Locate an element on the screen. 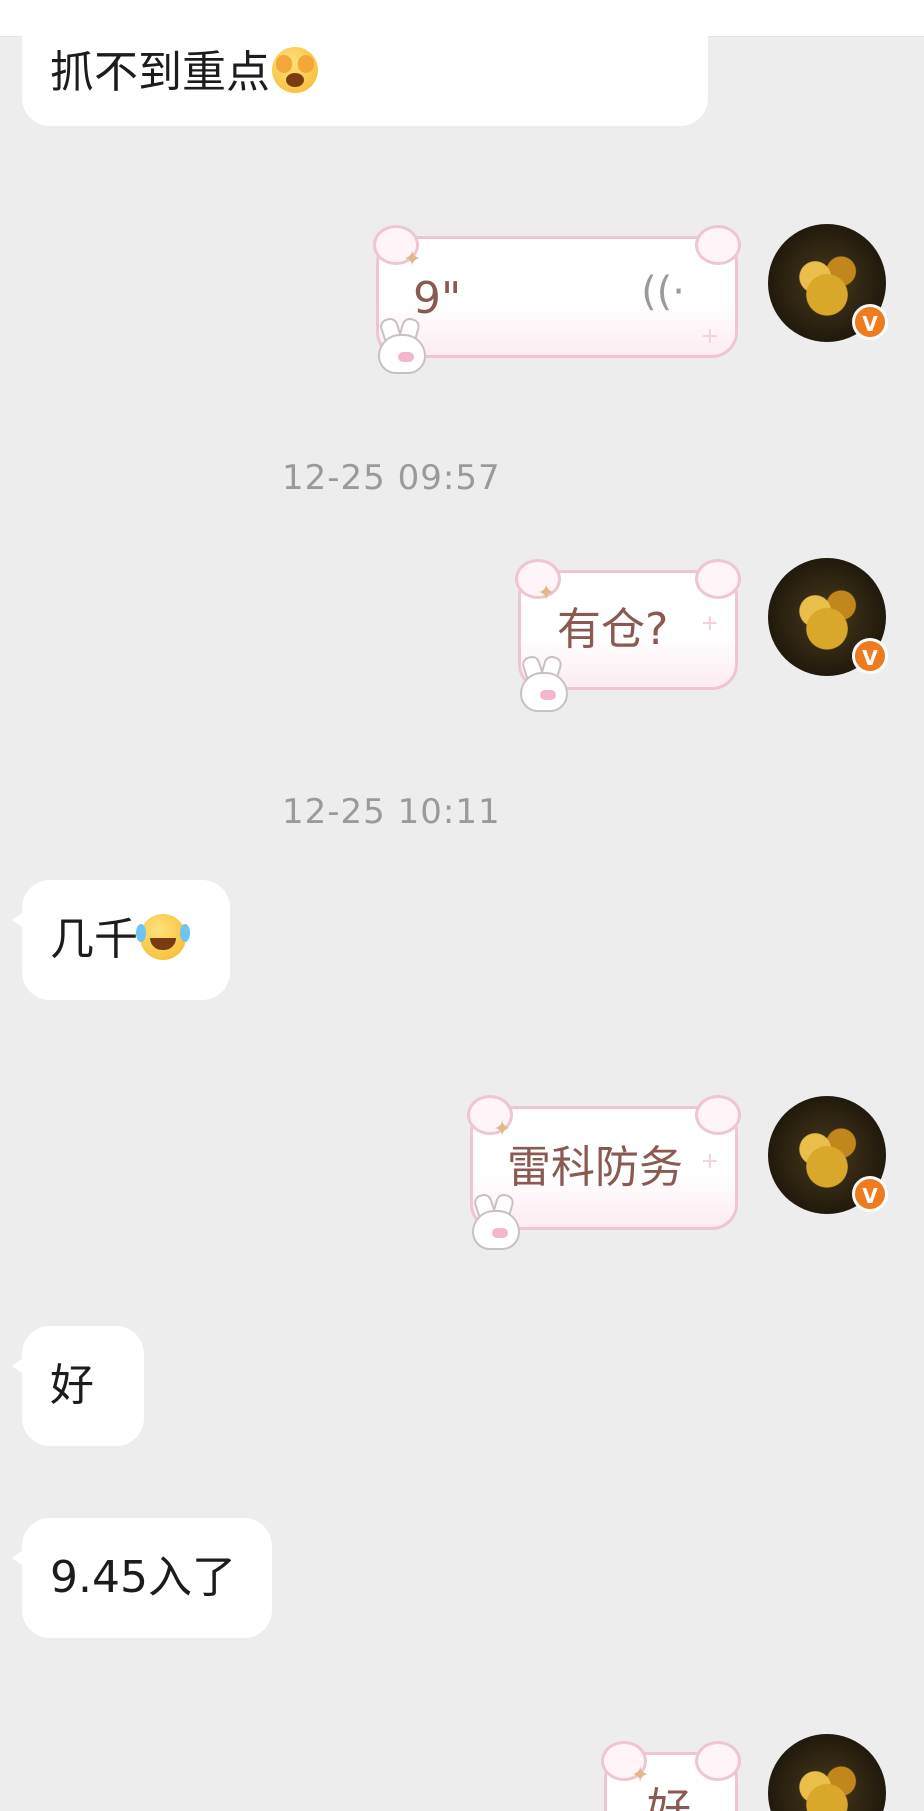  rolling-laughing-emoji is located at coordinates (163, 937).